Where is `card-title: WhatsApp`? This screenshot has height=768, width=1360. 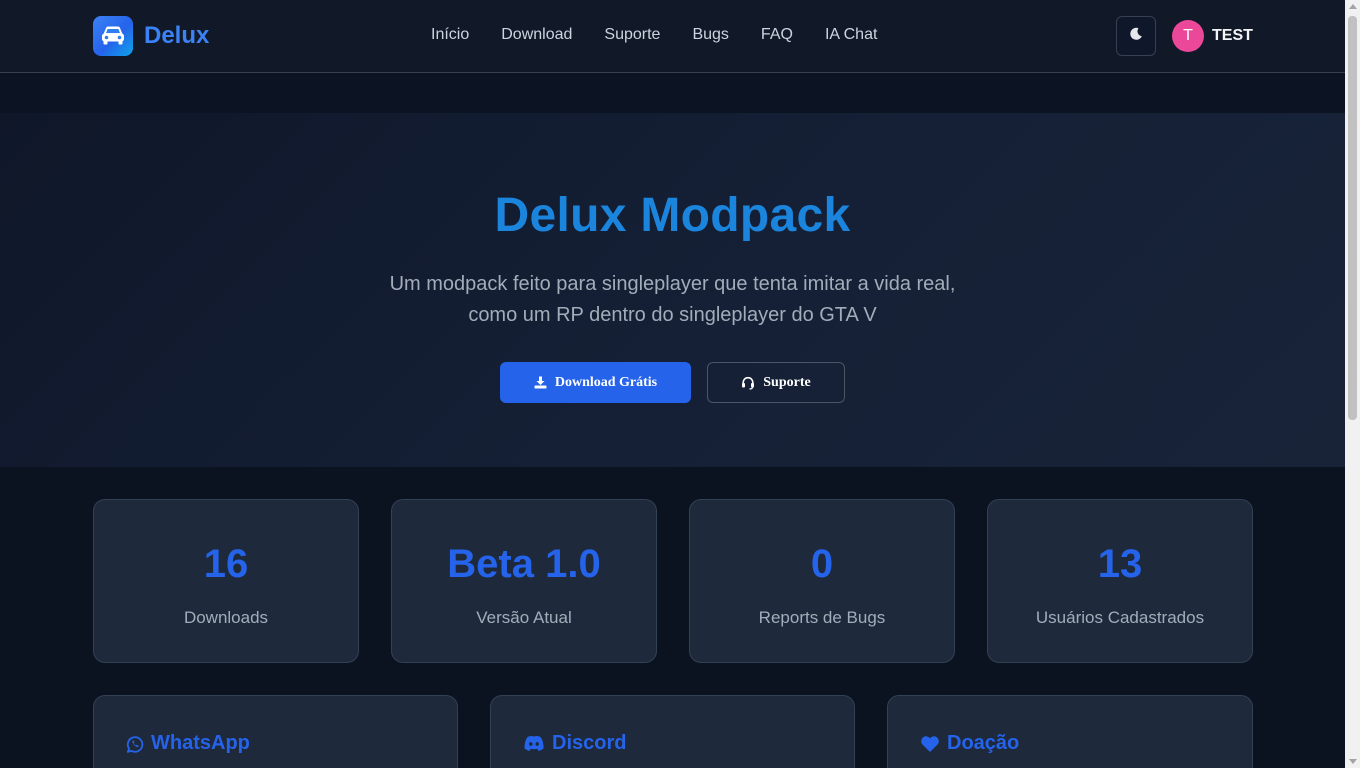 card-title: WhatsApp is located at coordinates (188, 743).